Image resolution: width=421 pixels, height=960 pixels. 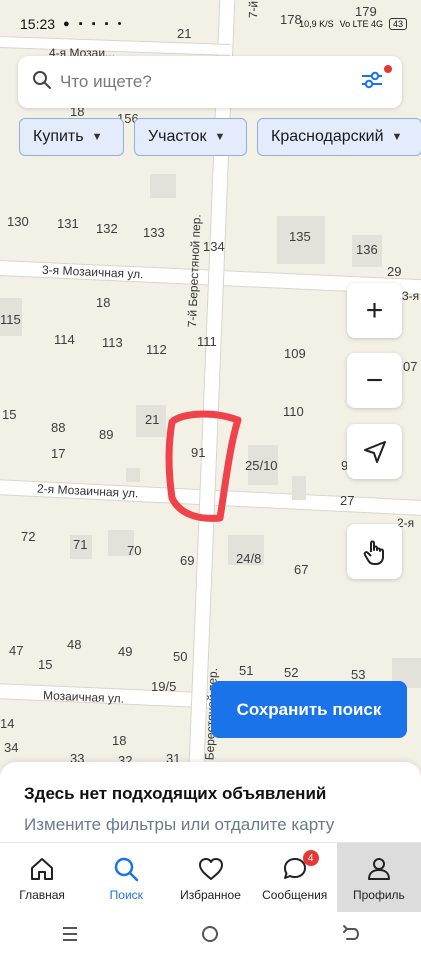 I want to click on minus-icon: −, so click(x=374, y=380).